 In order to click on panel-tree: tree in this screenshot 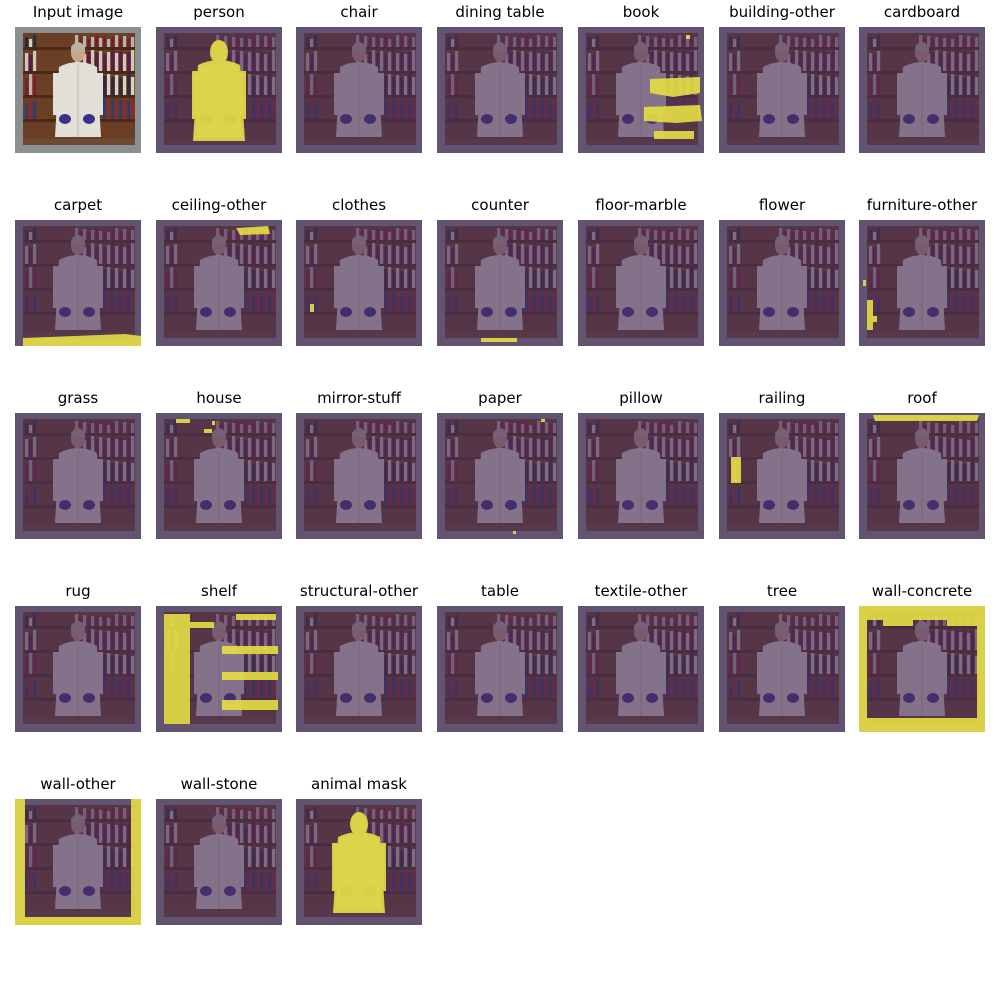, I will do `click(782, 656)`.